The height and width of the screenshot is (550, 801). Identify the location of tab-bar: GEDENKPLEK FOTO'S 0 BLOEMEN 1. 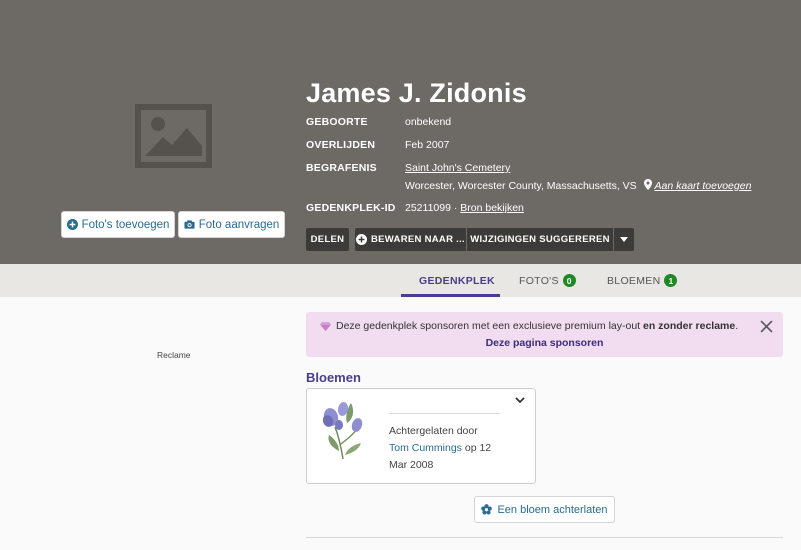
(400, 280).